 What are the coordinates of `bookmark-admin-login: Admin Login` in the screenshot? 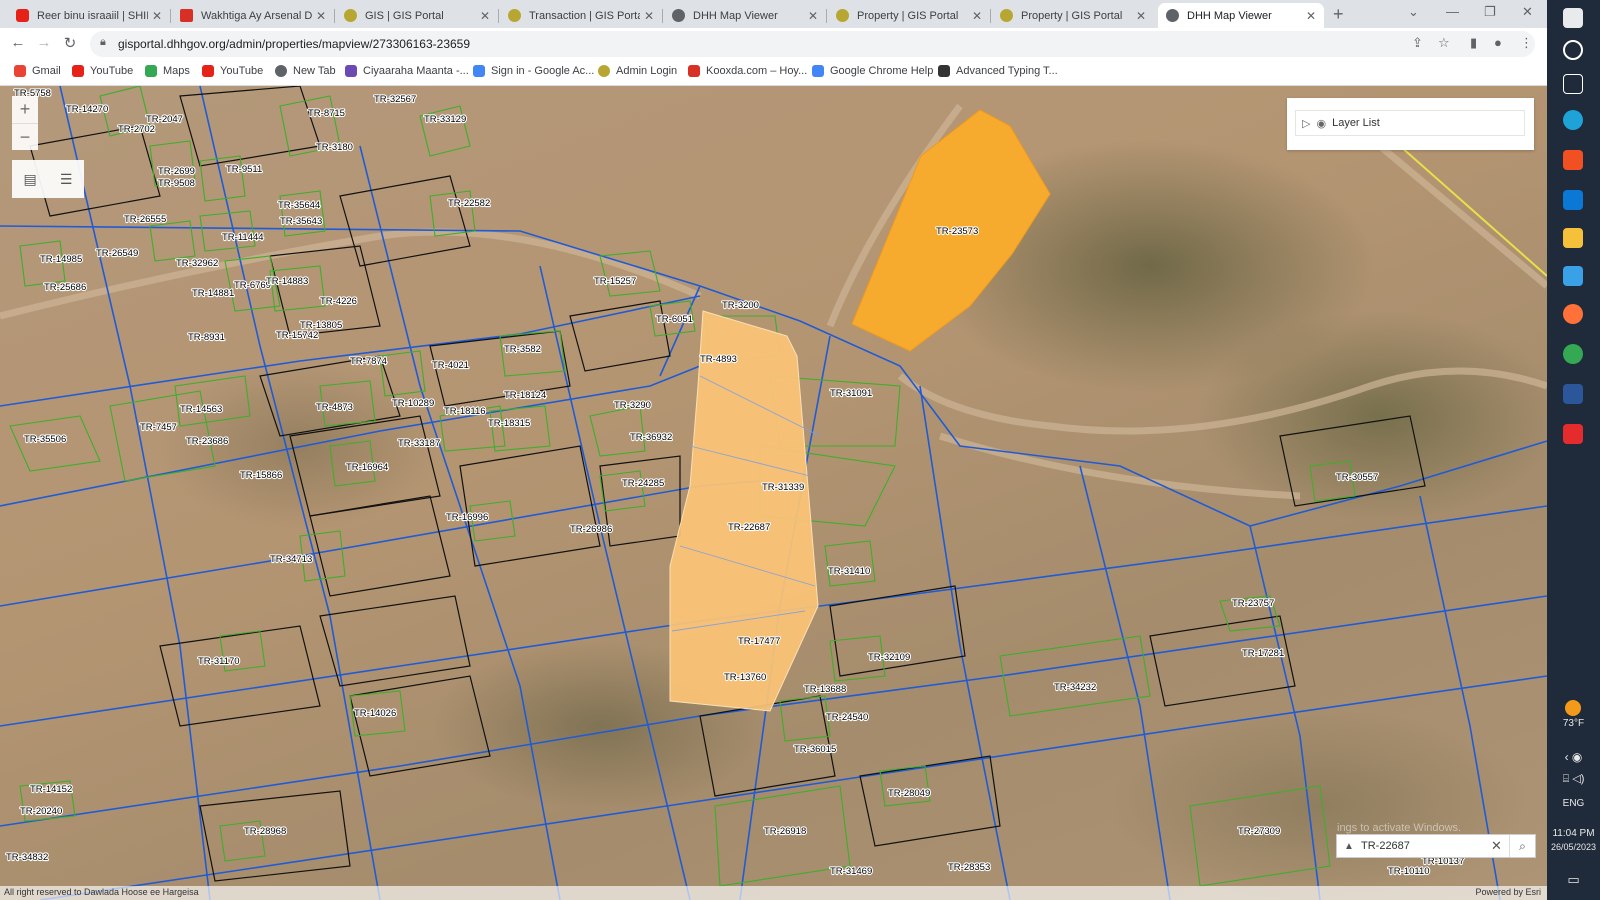 It's located at (637, 71).